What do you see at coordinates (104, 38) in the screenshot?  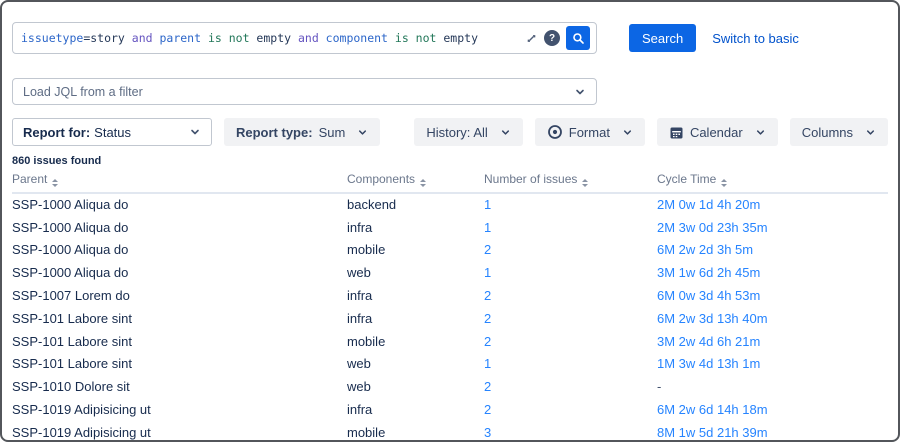 I see `jql-token-text: =story` at bounding box center [104, 38].